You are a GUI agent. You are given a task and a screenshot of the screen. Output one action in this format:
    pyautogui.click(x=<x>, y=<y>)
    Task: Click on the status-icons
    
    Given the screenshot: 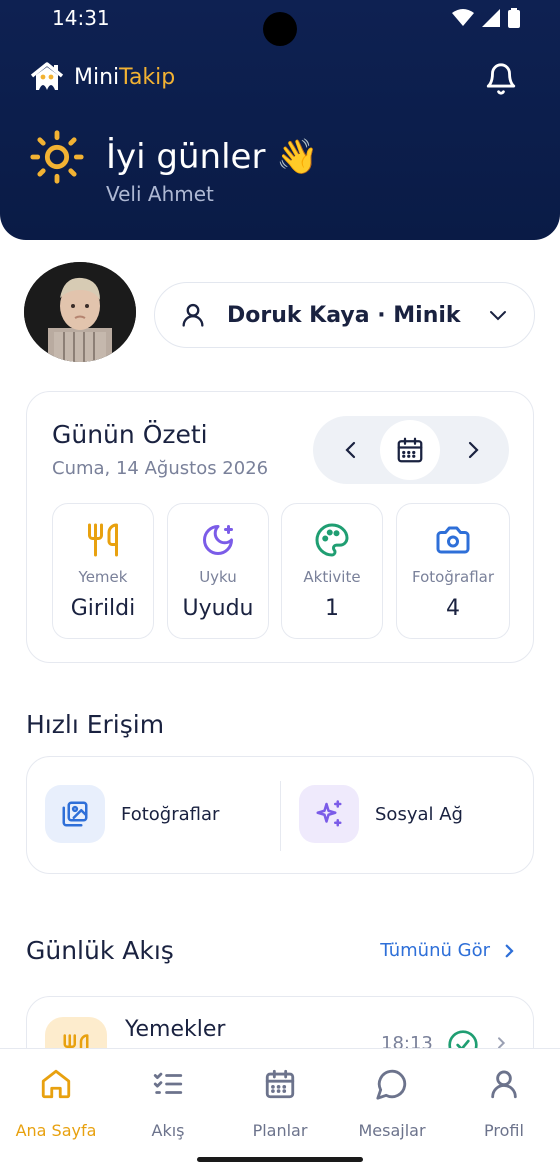 What is the action you would take?
    pyautogui.click(x=486, y=18)
    